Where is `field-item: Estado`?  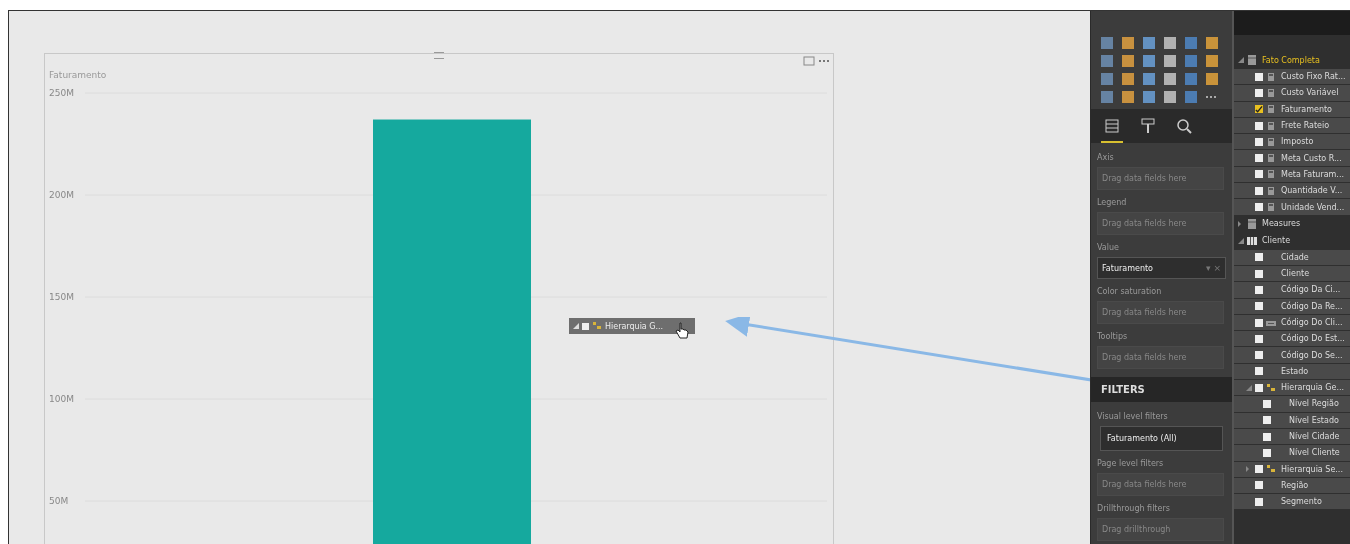 field-item: Estado is located at coordinates (1292, 371).